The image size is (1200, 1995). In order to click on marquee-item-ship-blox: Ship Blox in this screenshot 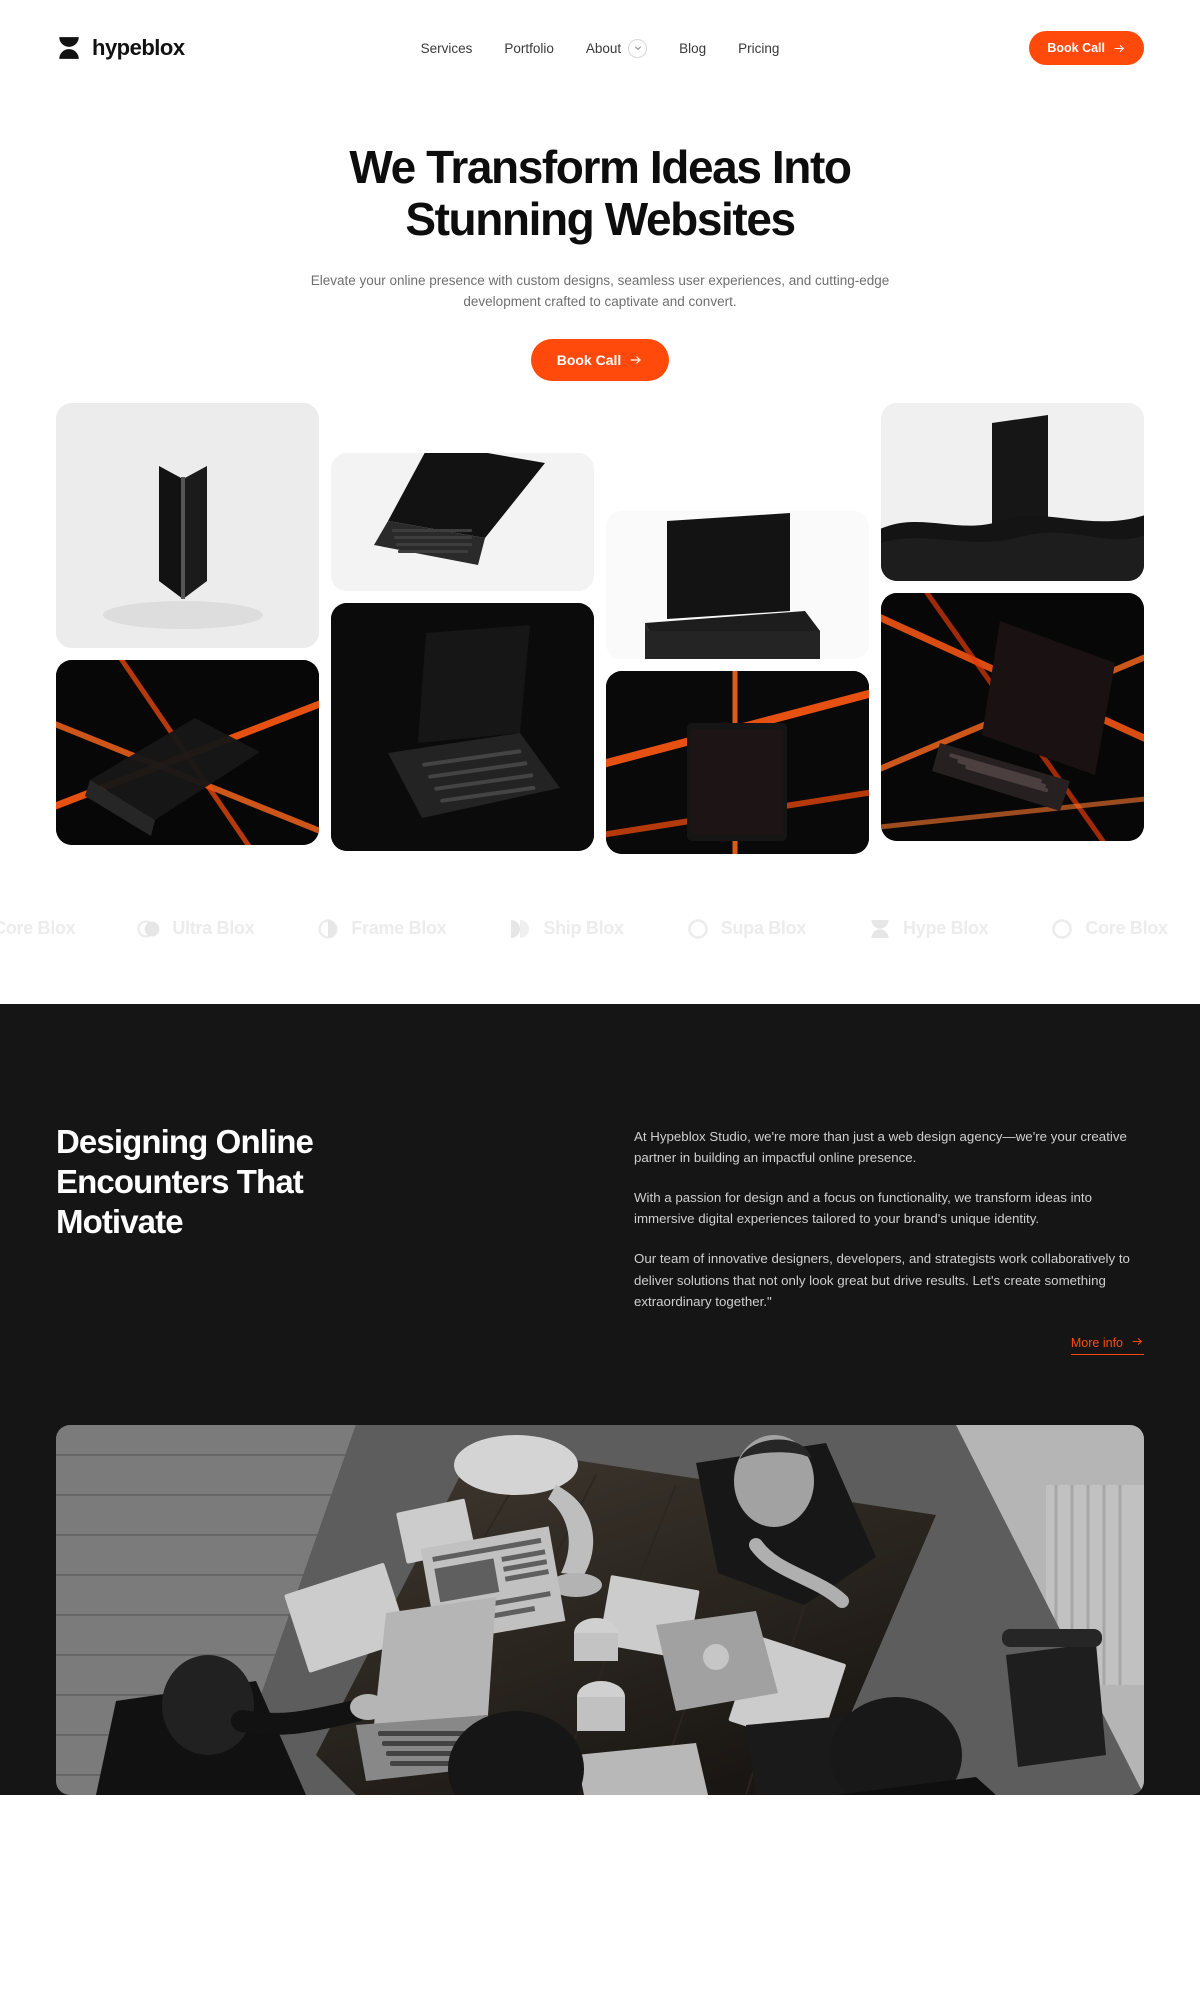, I will do `click(566, 929)`.